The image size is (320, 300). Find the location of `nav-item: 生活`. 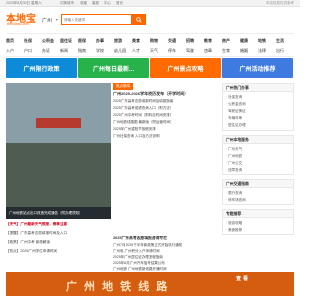

nav-item: 生活 is located at coordinates (280, 41).